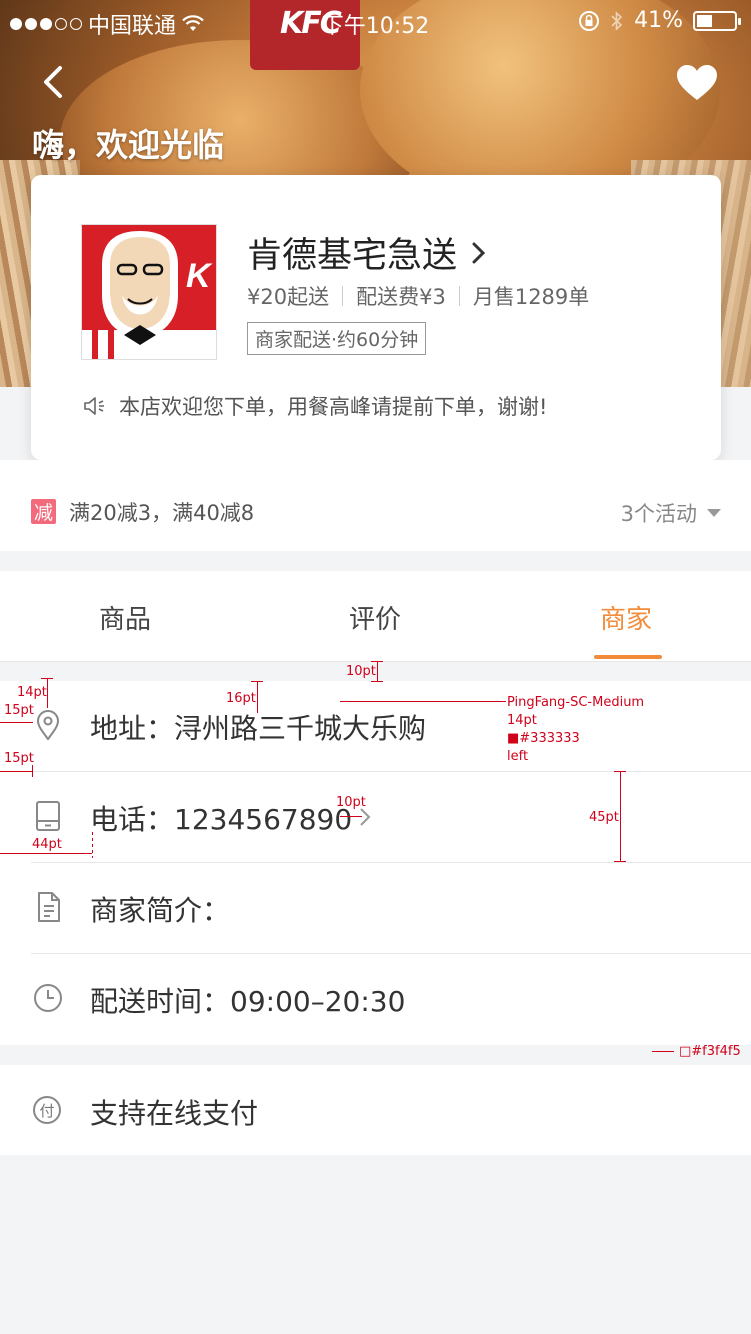  I want to click on annotation-icon-top: 14pt, so click(32, 692).